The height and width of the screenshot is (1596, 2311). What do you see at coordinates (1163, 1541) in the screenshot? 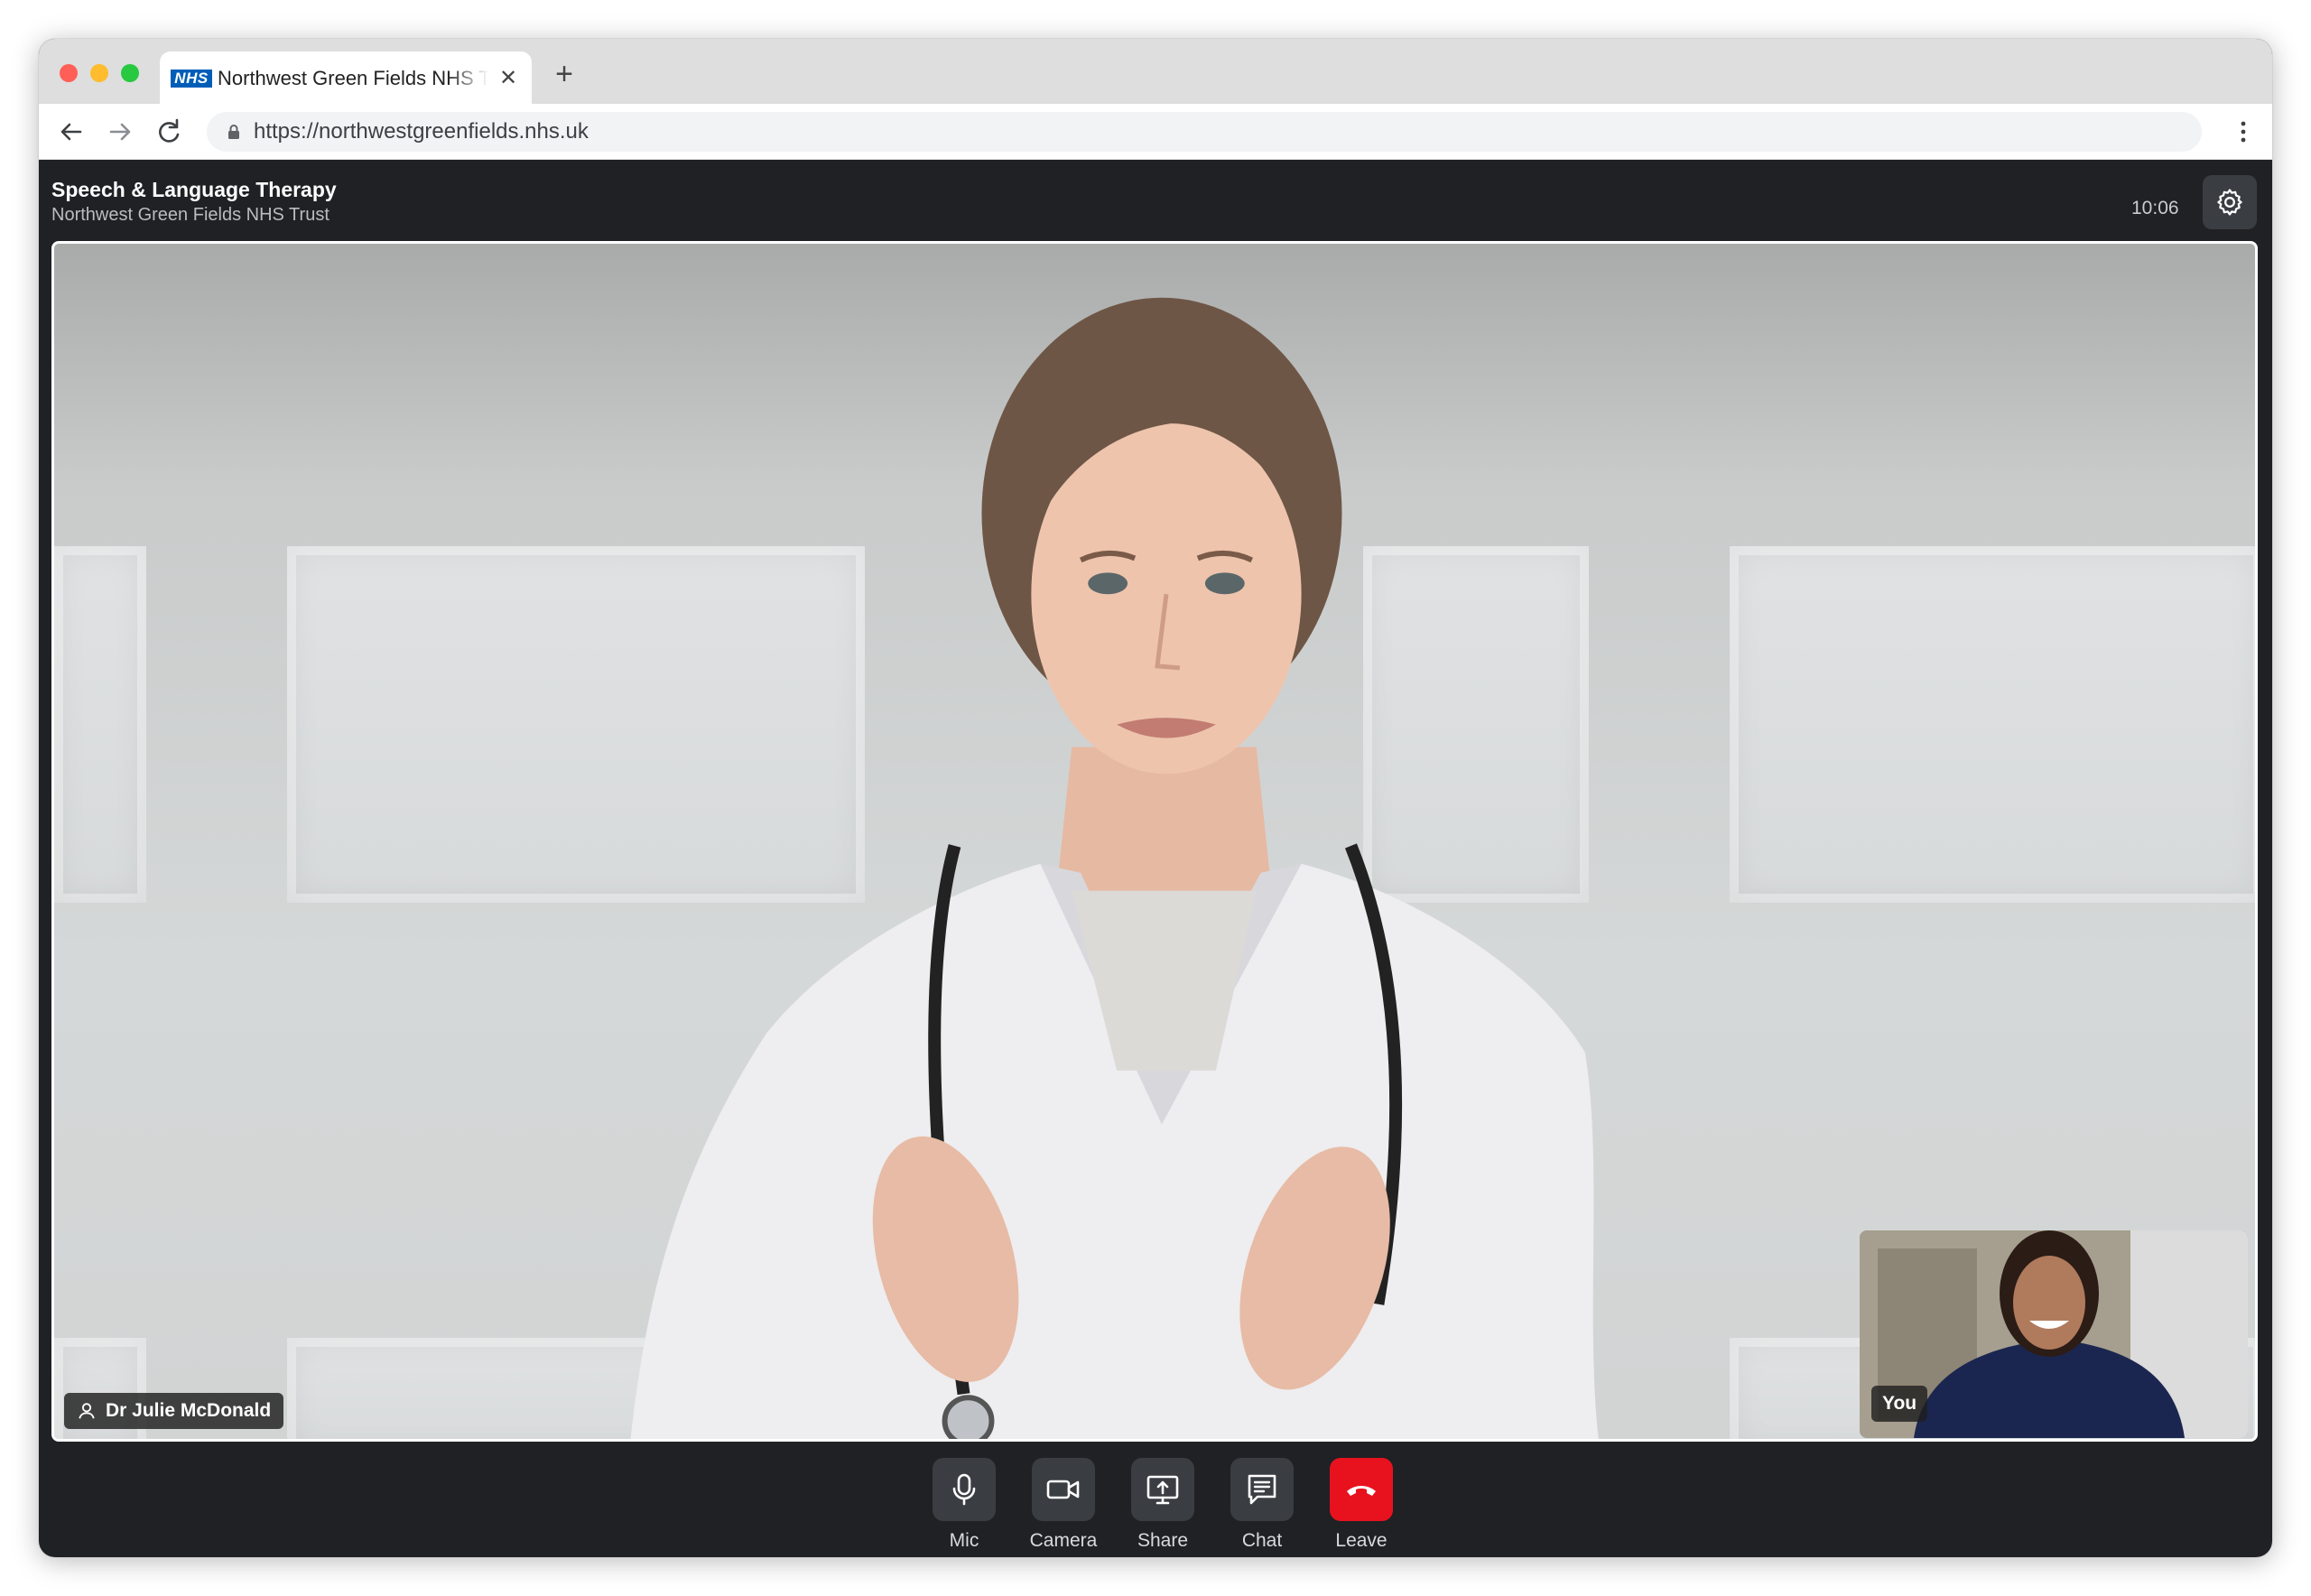
I see `share-label: Share` at bounding box center [1163, 1541].